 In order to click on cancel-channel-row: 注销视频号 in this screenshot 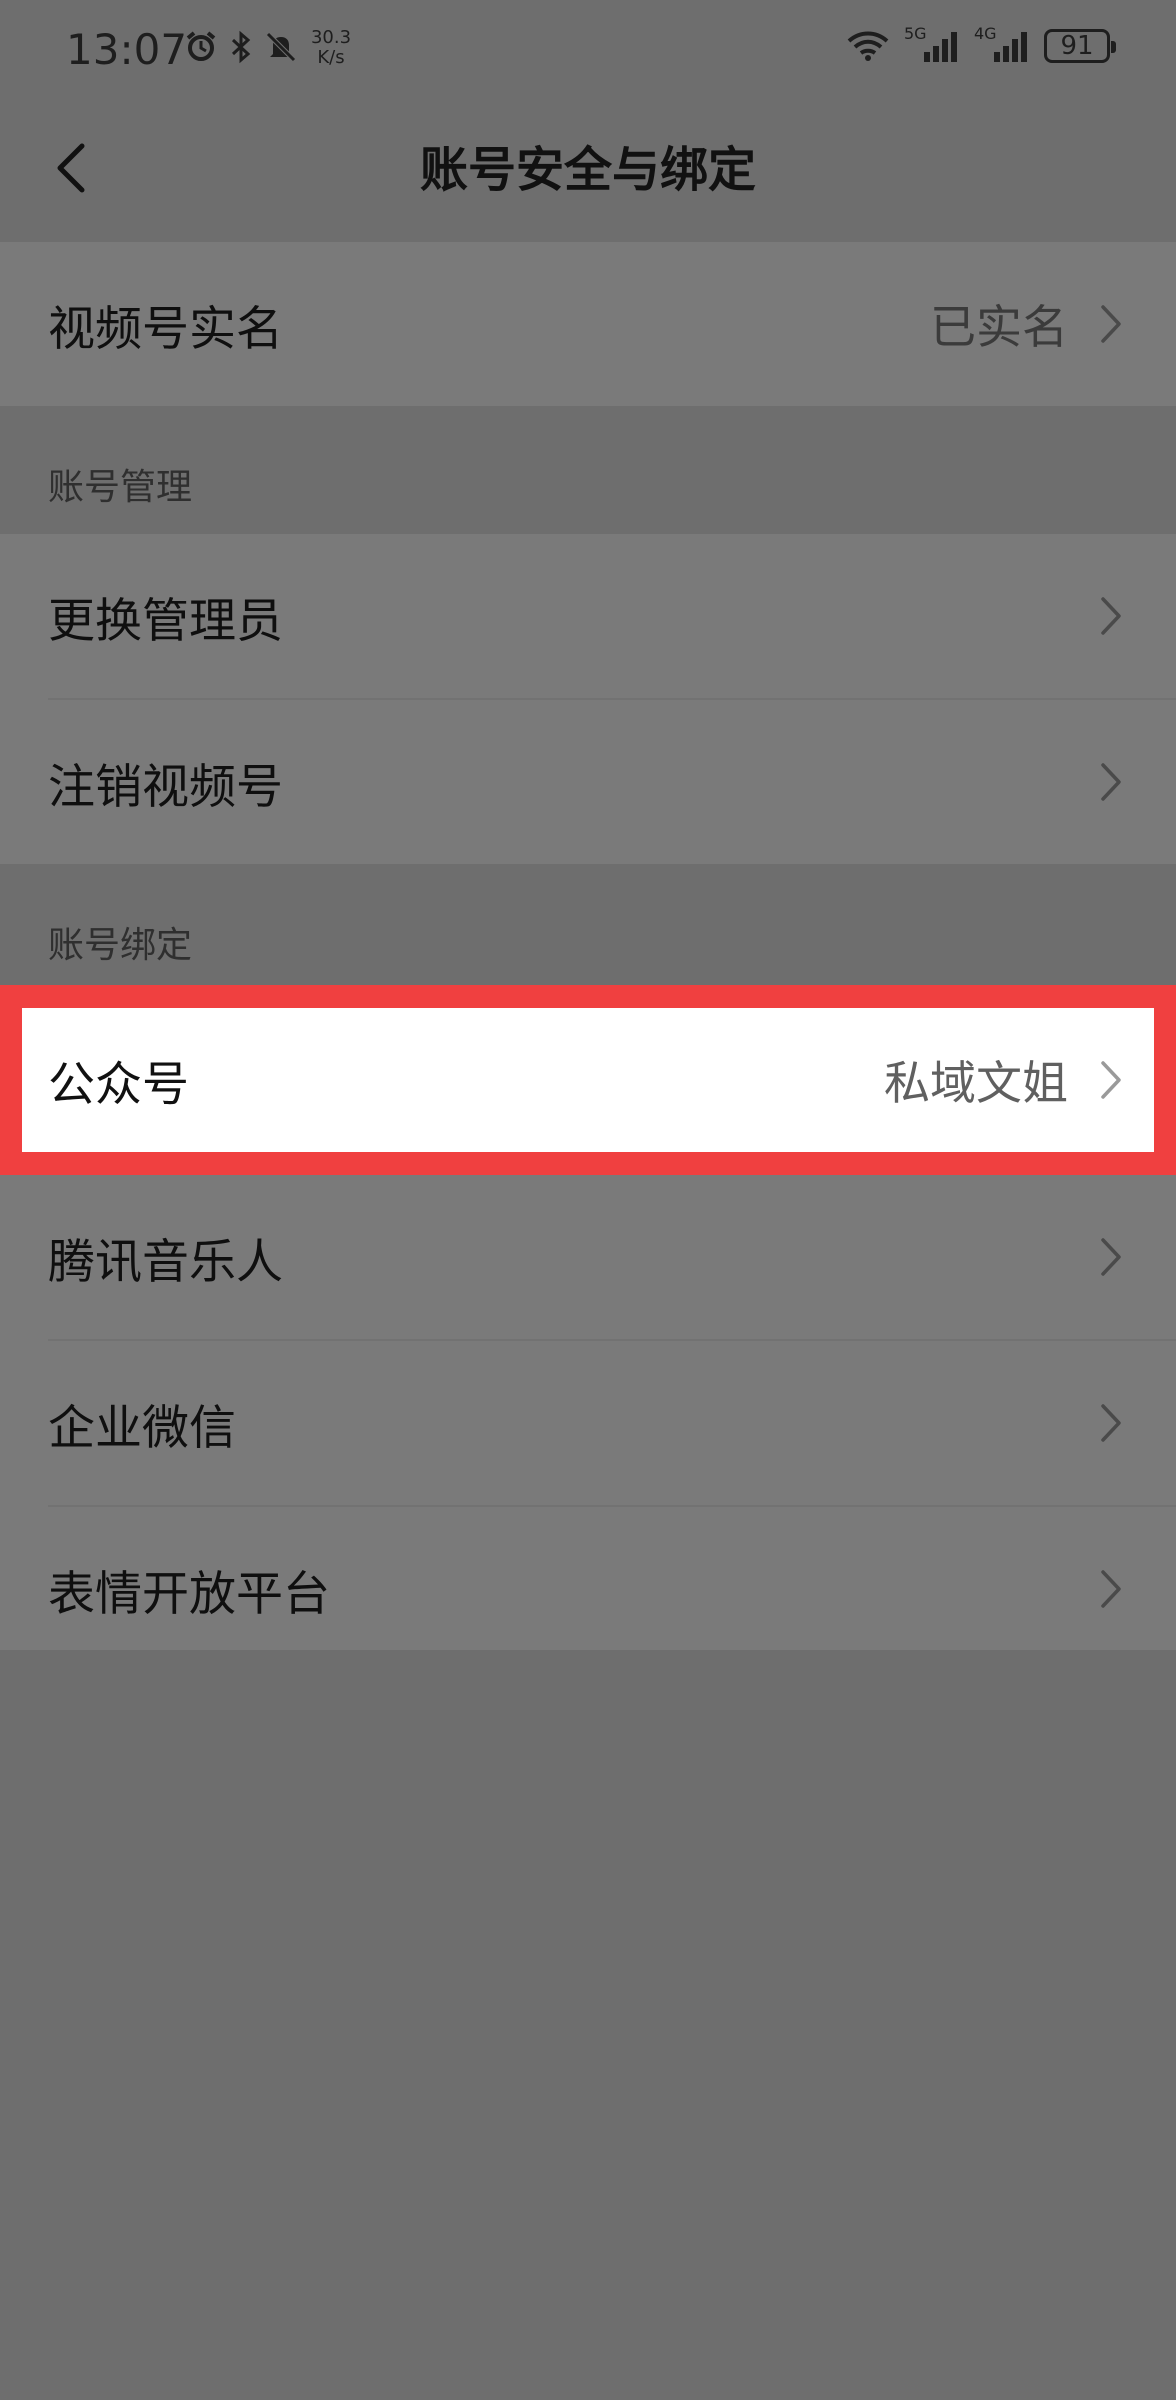, I will do `click(588, 782)`.